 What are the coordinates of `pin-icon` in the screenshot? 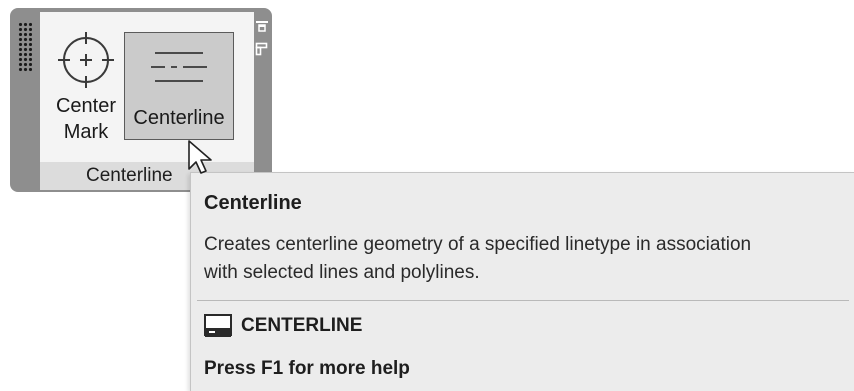 It's located at (262, 27).